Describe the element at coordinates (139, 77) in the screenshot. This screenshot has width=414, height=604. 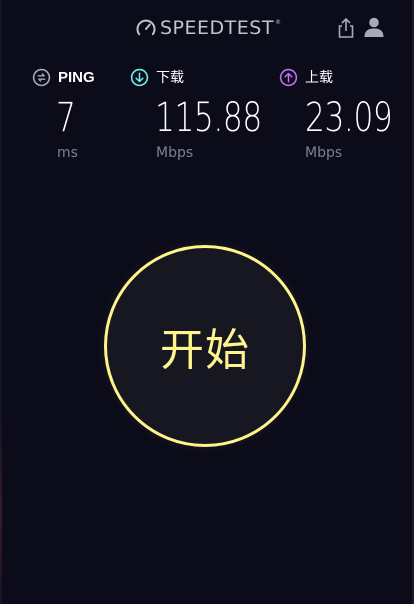
I see `download-arrow-icon` at that location.